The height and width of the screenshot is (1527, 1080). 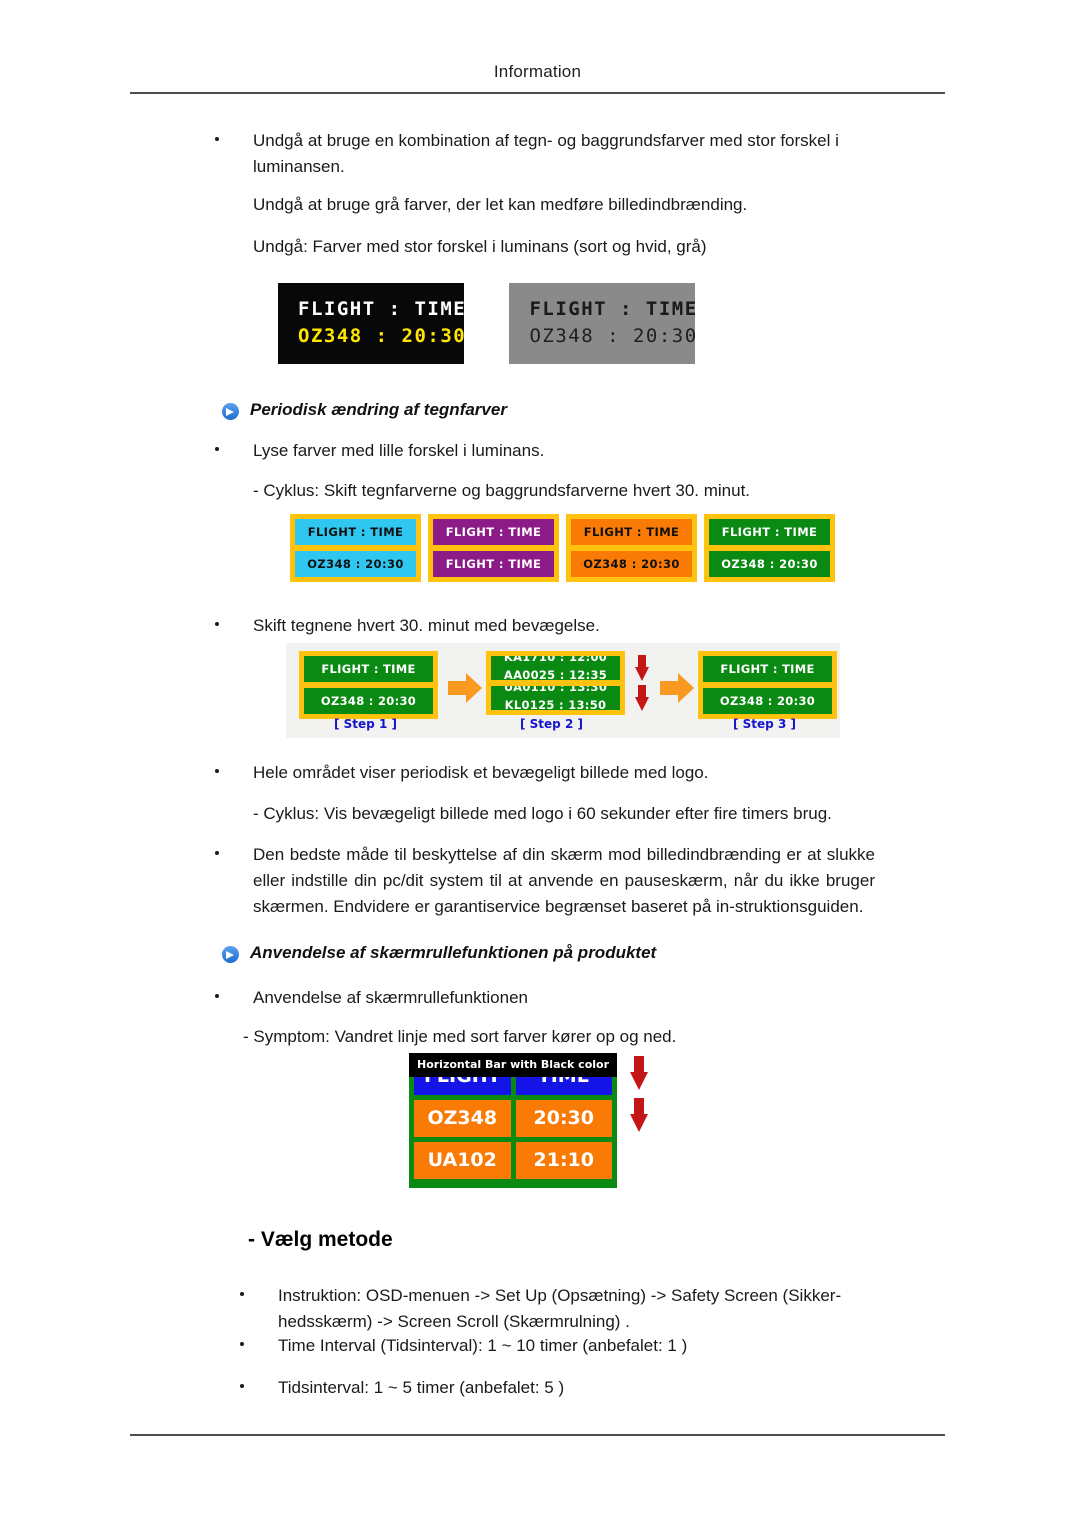 I want to click on footer-divider, so click(x=537, y=1435).